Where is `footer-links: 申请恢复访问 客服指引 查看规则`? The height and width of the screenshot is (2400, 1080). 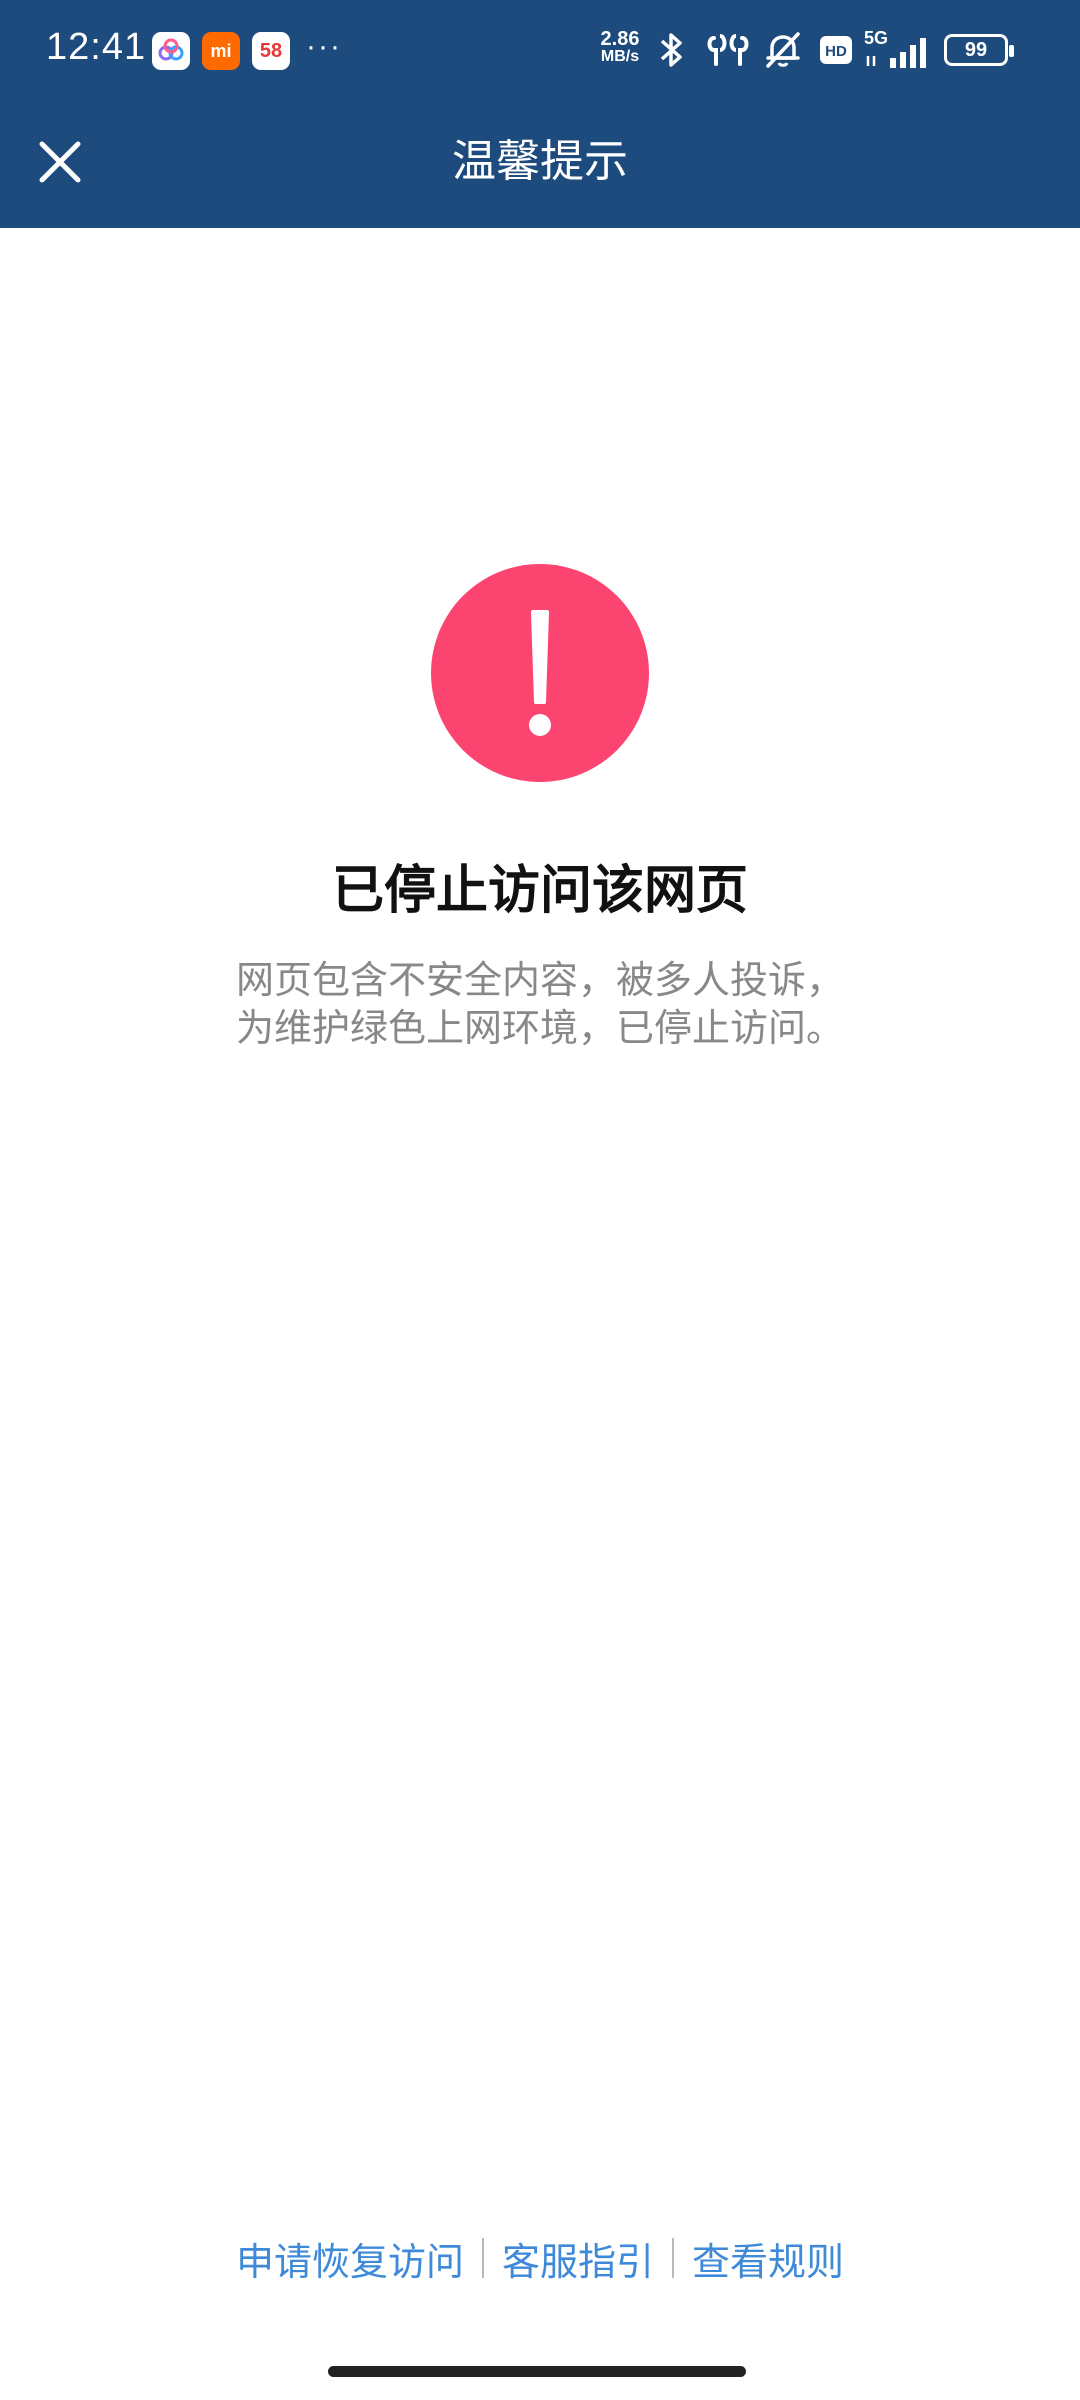 footer-links: 申请恢复访问 客服指引 查看规则 is located at coordinates (540, 2258).